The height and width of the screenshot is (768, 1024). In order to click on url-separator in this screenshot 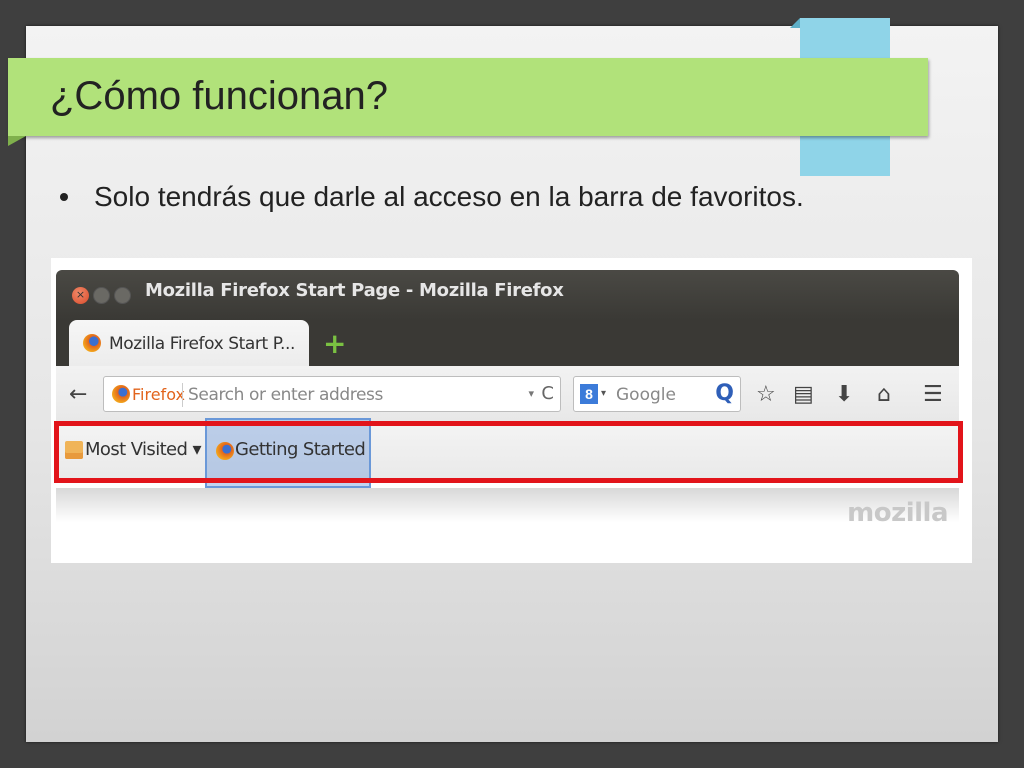, I will do `click(182, 395)`.